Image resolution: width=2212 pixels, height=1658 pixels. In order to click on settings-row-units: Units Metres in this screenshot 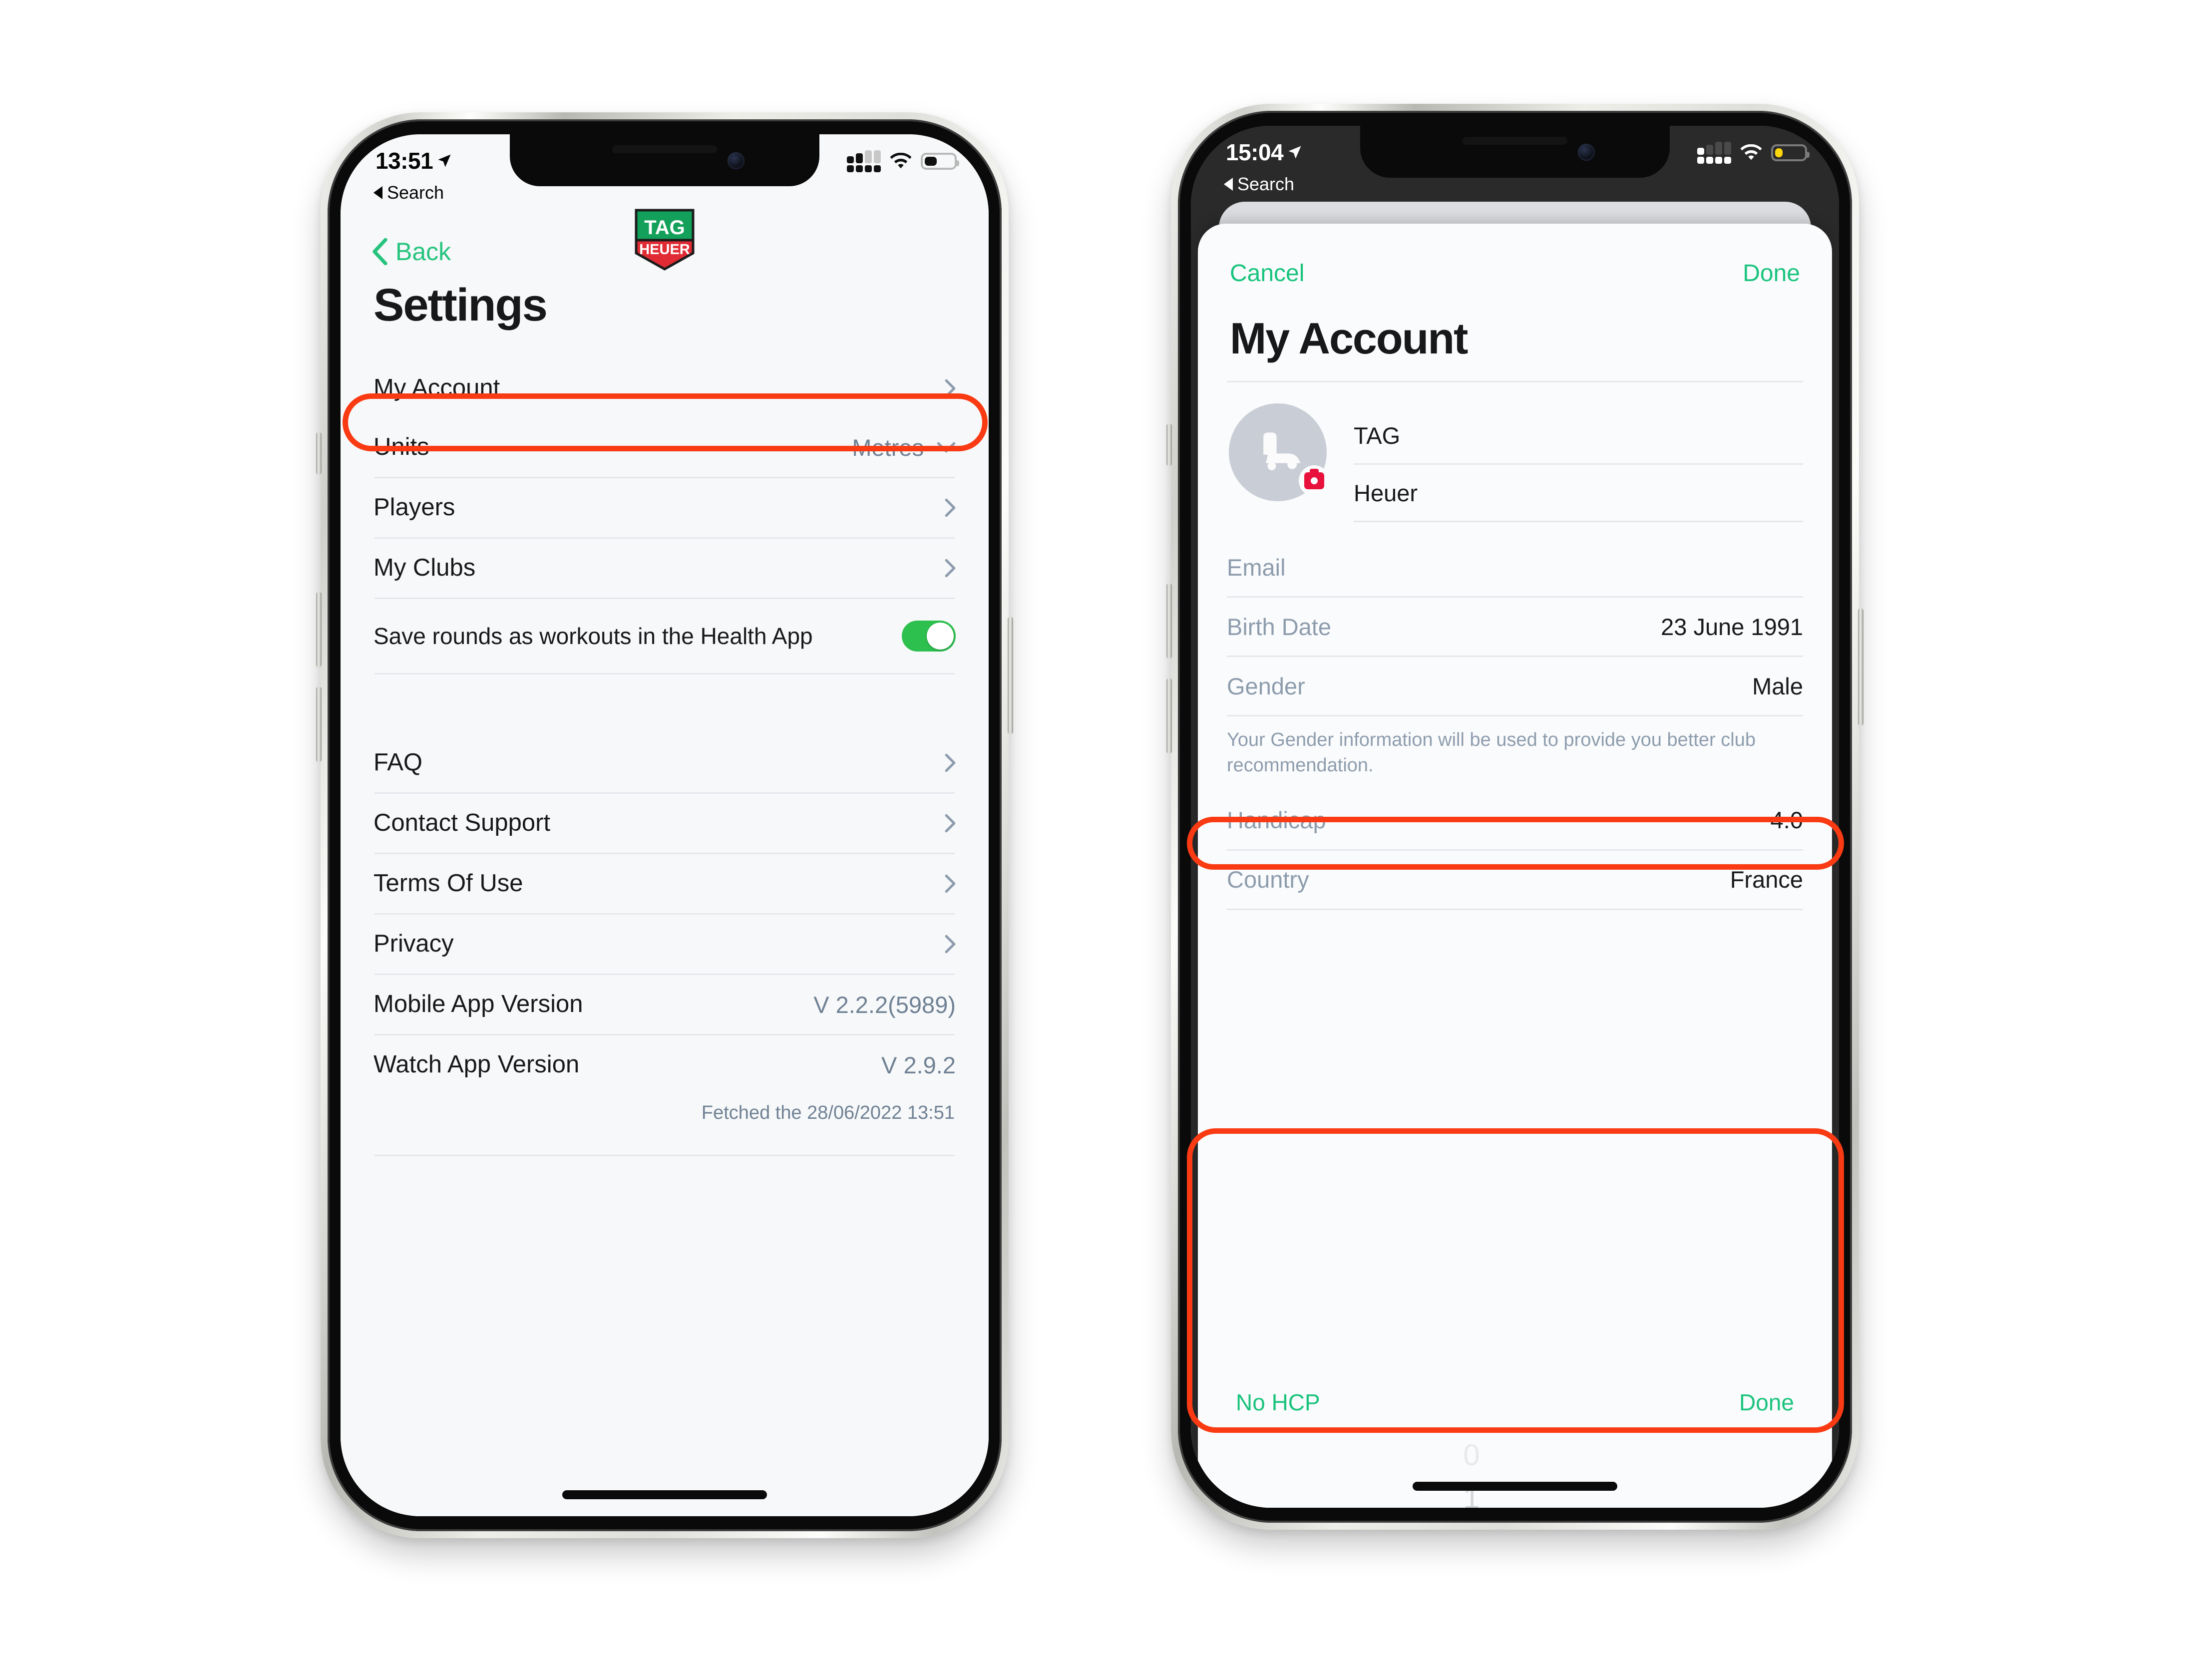, I will do `click(664, 447)`.